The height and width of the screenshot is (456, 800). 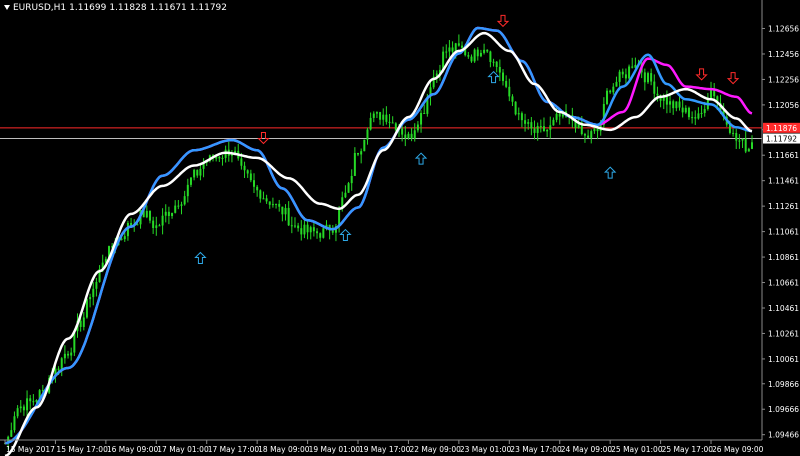 What do you see at coordinates (234, 449) in the screenshot?
I see `x-tick-label: 17 May 17:00` at bounding box center [234, 449].